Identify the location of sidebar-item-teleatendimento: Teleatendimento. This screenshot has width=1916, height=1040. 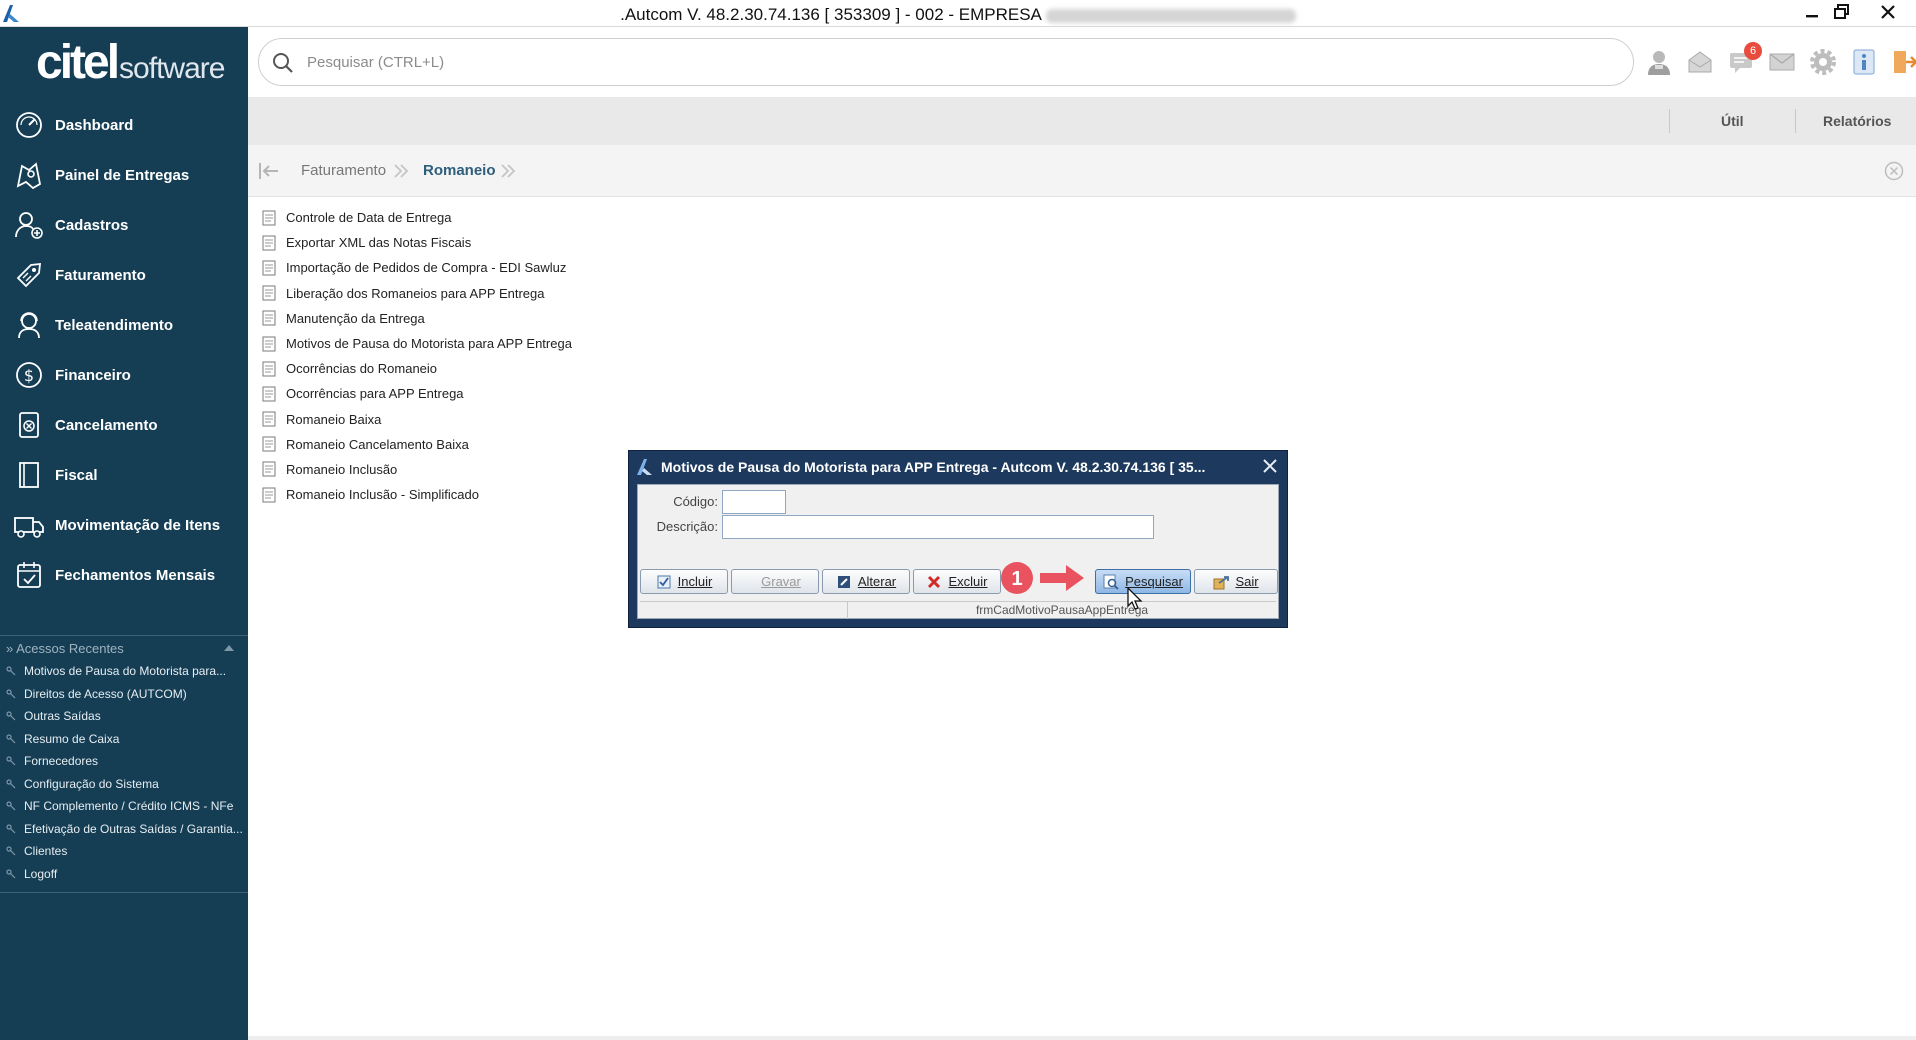
(124, 325).